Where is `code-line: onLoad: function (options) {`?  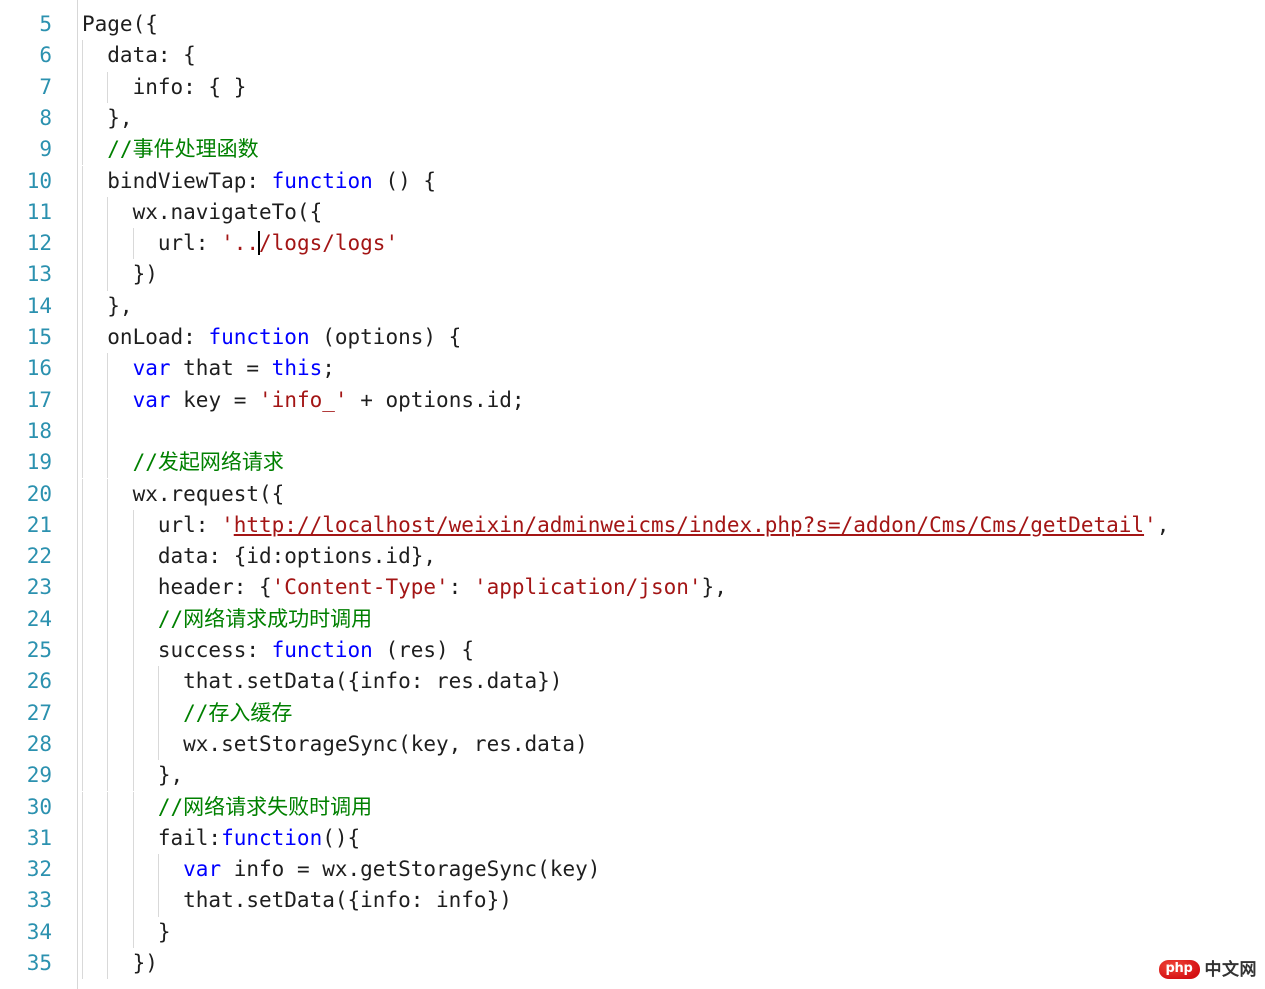 code-line: onLoad: function (options) { is located at coordinates (271, 337).